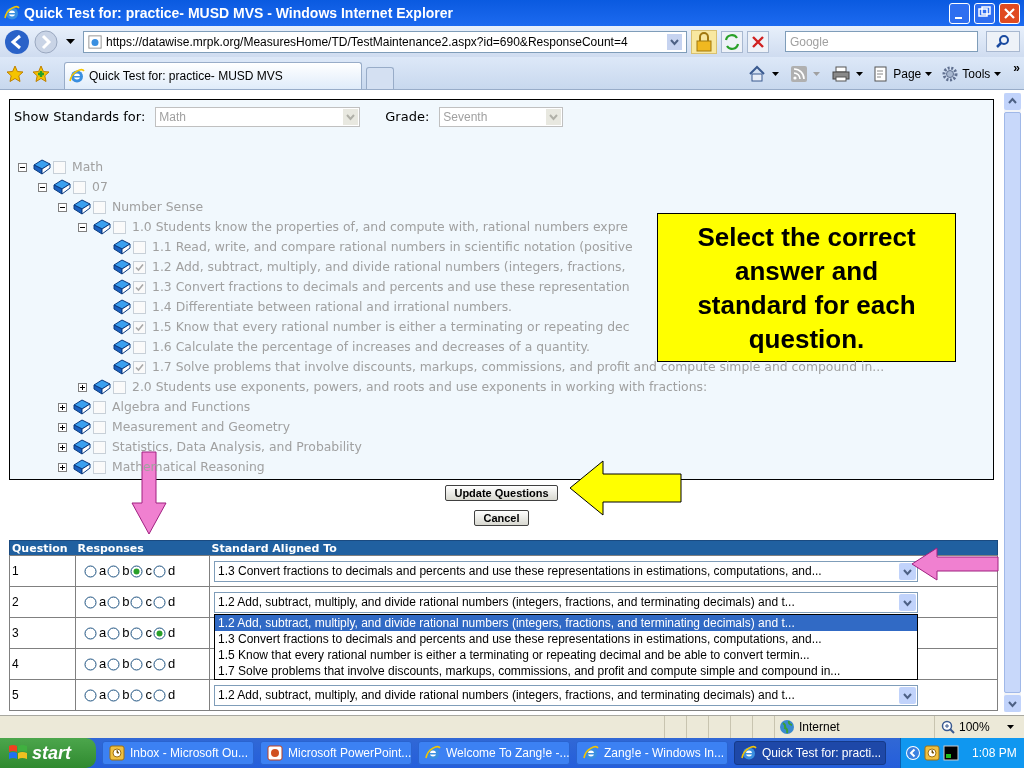 The width and height of the screenshot is (1024, 768). Describe the element at coordinates (181, 407) in the screenshot. I see `tree-item-label: Algebra and Functions` at that location.